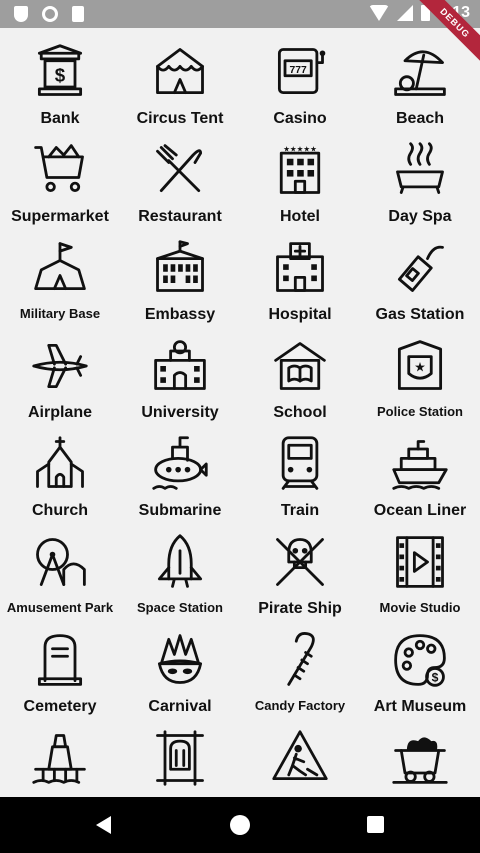 The height and width of the screenshot is (853, 480). I want to click on place-tile-beach: Beach, so click(420, 79).